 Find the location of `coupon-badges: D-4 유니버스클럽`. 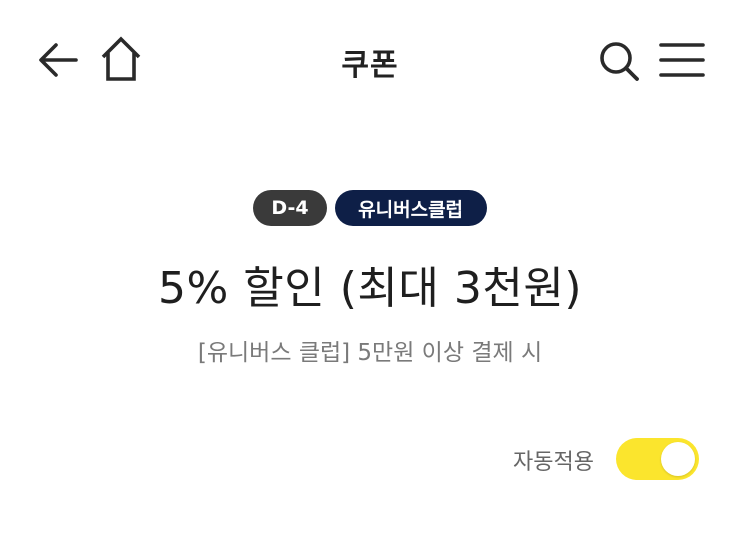

coupon-badges: D-4 유니버스클럽 is located at coordinates (370, 208).